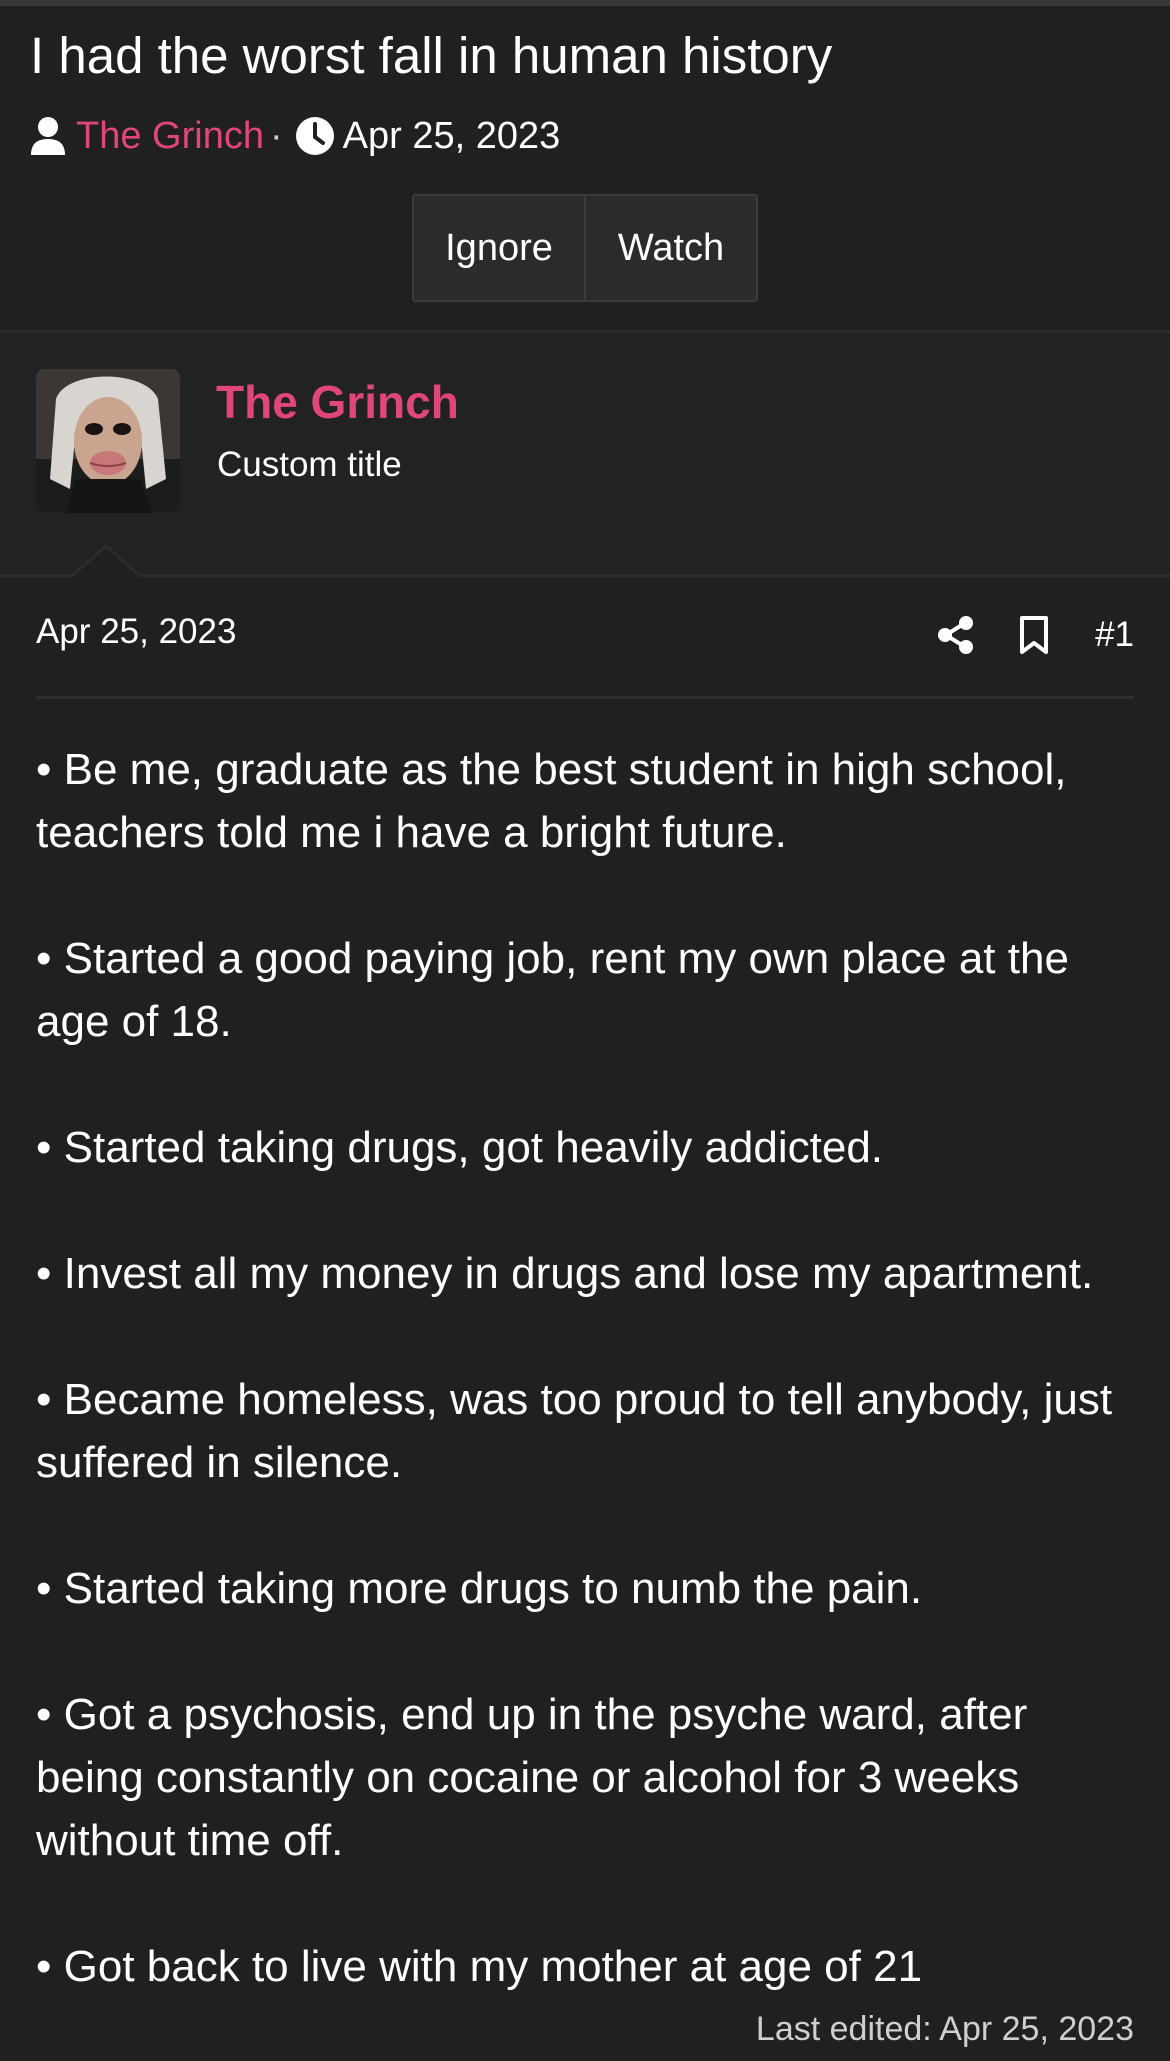 The height and width of the screenshot is (2061, 1170). I want to click on post-header-rule, so click(585, 697).